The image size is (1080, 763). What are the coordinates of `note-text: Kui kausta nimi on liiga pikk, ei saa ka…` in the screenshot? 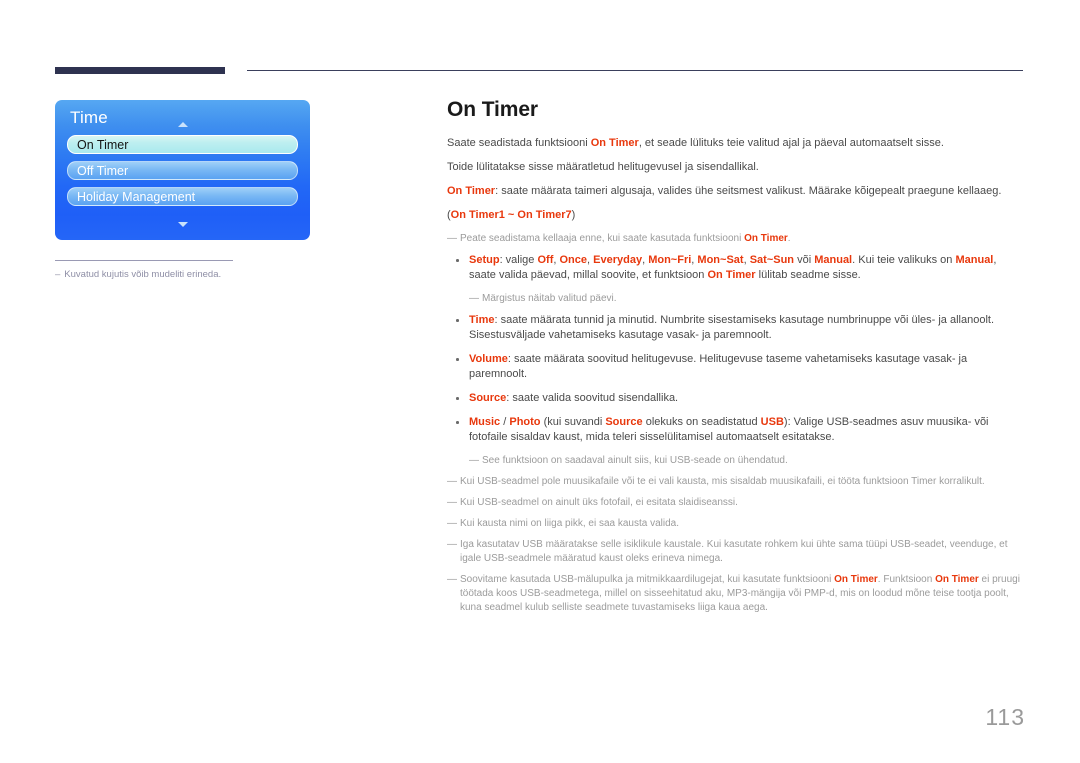 It's located at (570, 523).